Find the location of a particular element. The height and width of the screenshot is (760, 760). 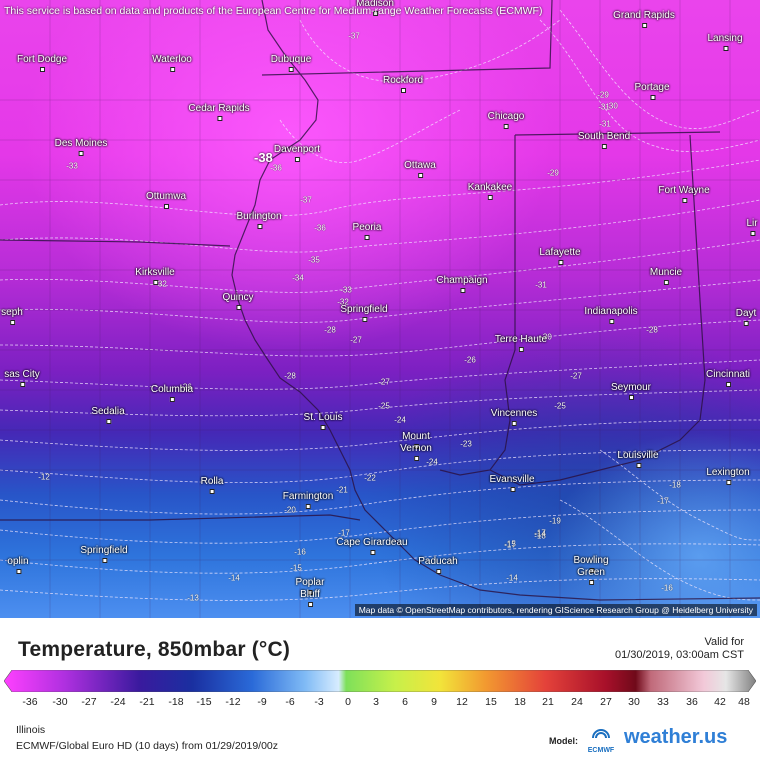

ecmwf-logo-text: ECMWF is located at coordinates (601, 750).